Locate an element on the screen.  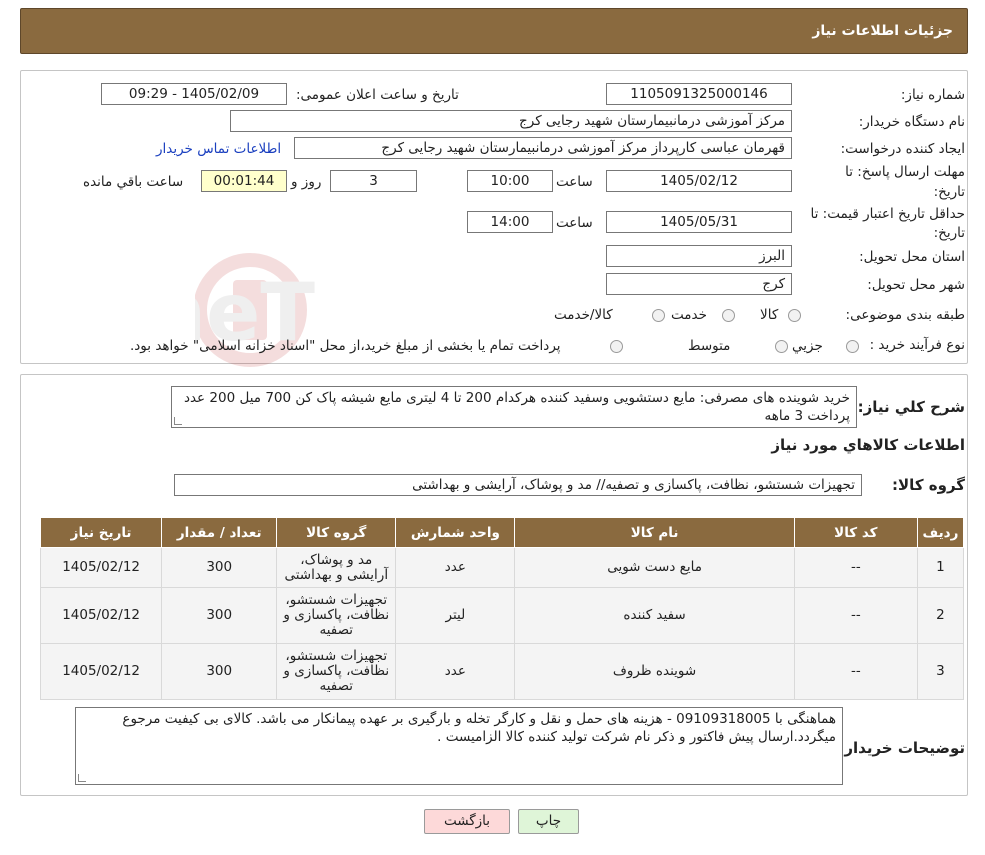
reply-time-label: ساعت is located at coordinates (574, 182).